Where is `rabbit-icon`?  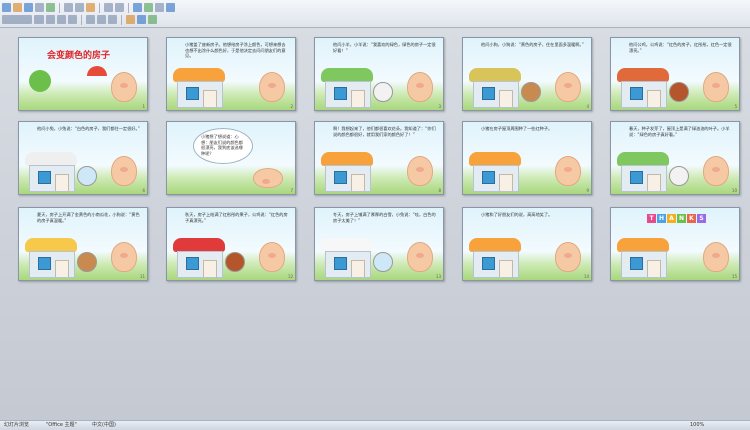
rabbit-icon is located at coordinates (383, 262).